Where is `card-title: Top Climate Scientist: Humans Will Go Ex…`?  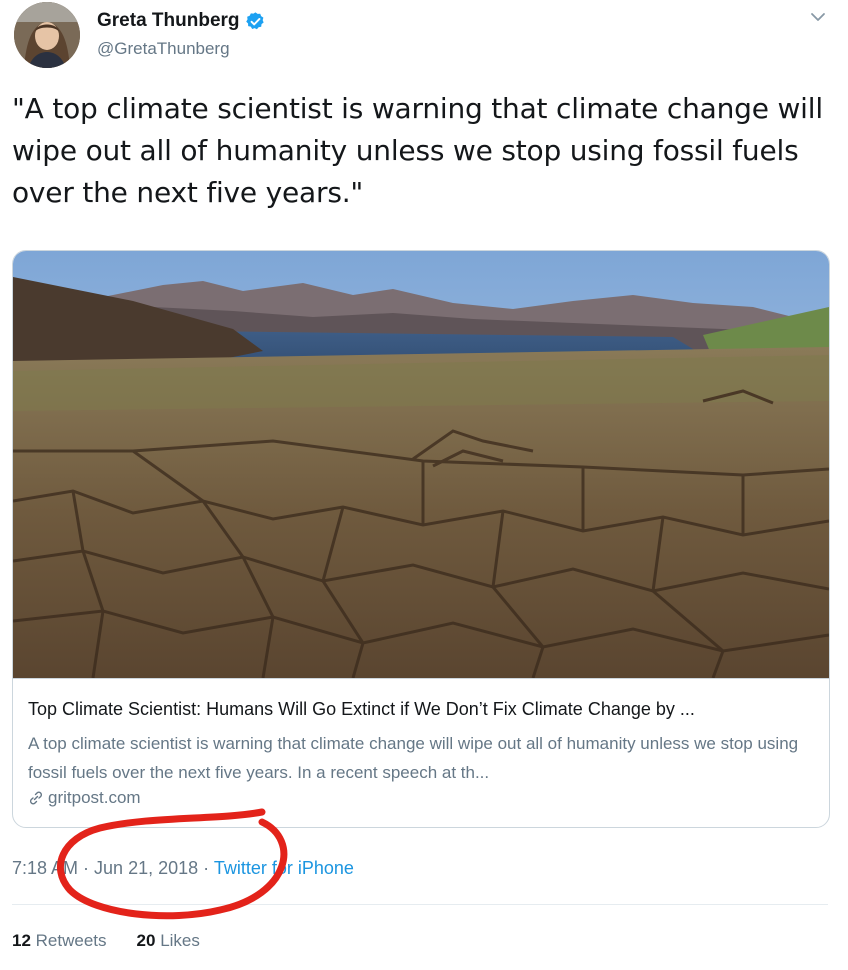
card-title: Top Climate Scientist: Humans Will Go Ex… is located at coordinates (361, 709).